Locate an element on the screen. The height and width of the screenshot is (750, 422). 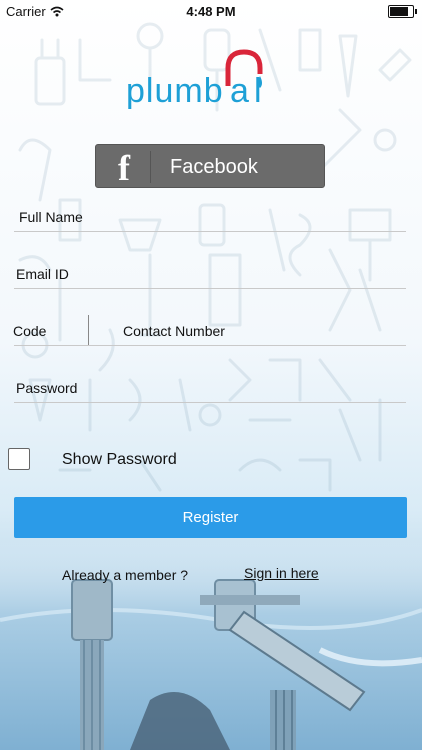
password-input: Password is located at coordinates (46, 388).